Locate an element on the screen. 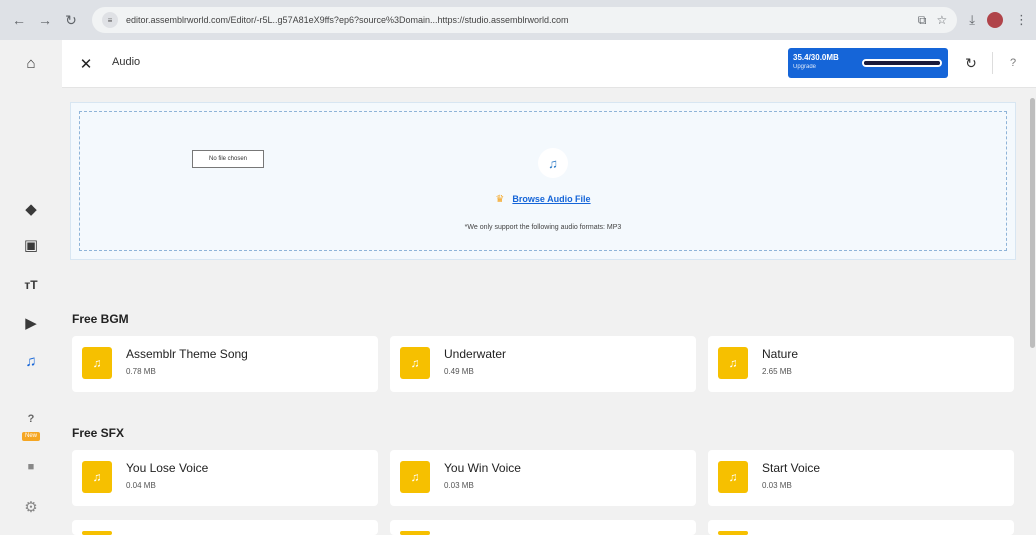  left-sidebar: ⌂ ◆ ▣ ᴛT ▶ ♫ ? New ■ ⚙ is located at coordinates (31, 287).